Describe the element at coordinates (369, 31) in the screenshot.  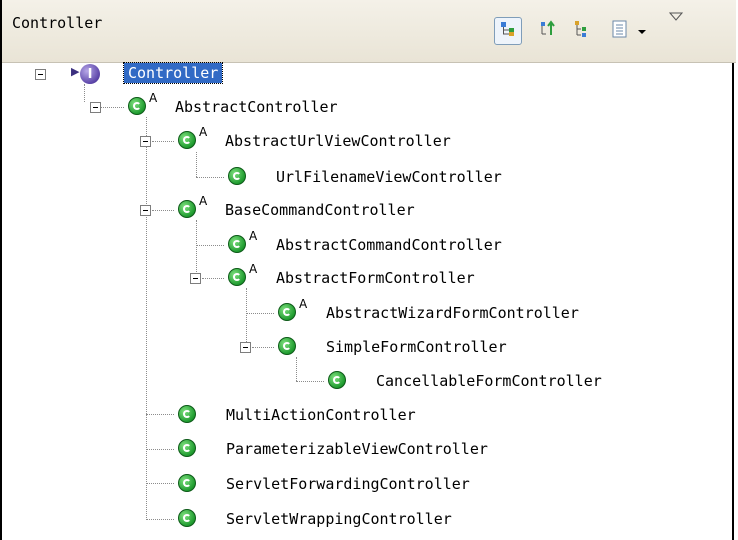
I see `view-title-bar: Controller` at that location.